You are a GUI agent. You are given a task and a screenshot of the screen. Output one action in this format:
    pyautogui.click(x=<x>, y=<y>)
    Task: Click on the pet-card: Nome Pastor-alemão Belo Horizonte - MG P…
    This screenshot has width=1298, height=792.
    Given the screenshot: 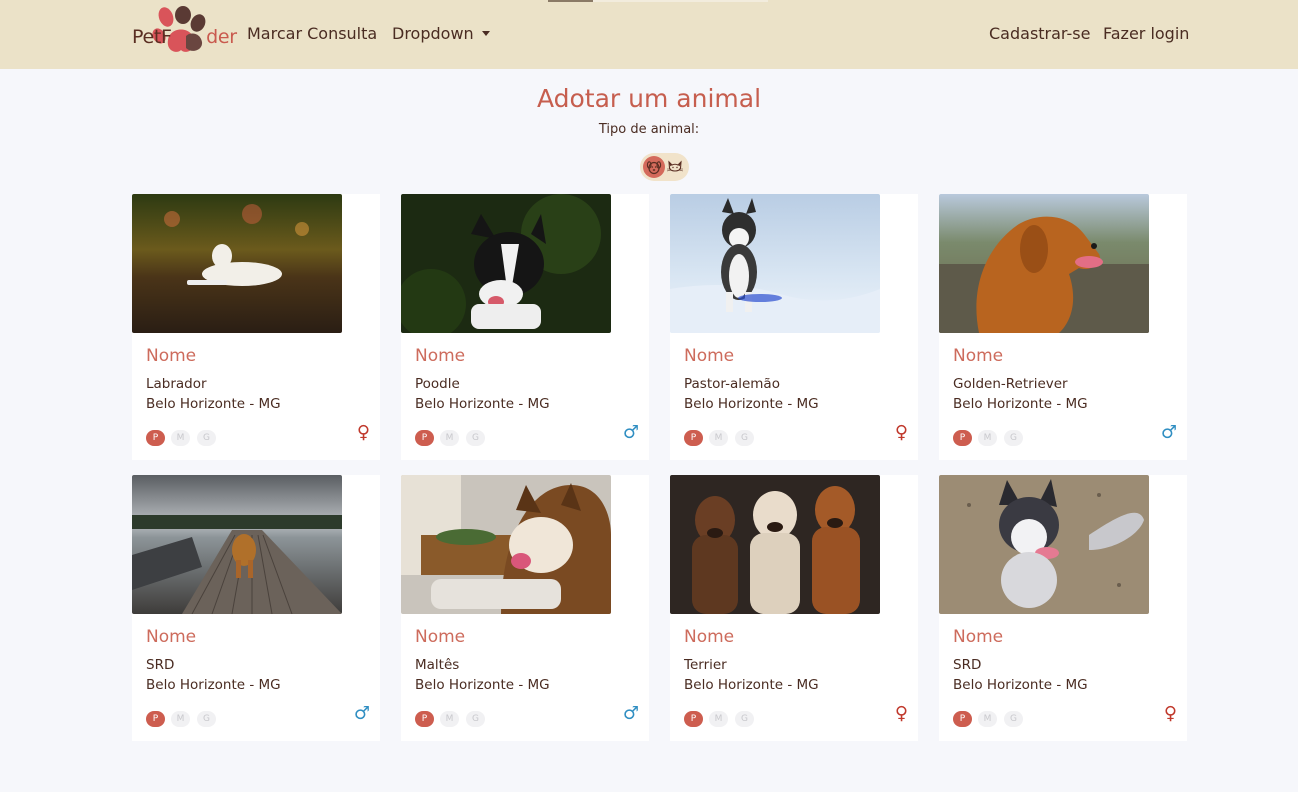 What is the action you would take?
    pyautogui.click(x=794, y=327)
    